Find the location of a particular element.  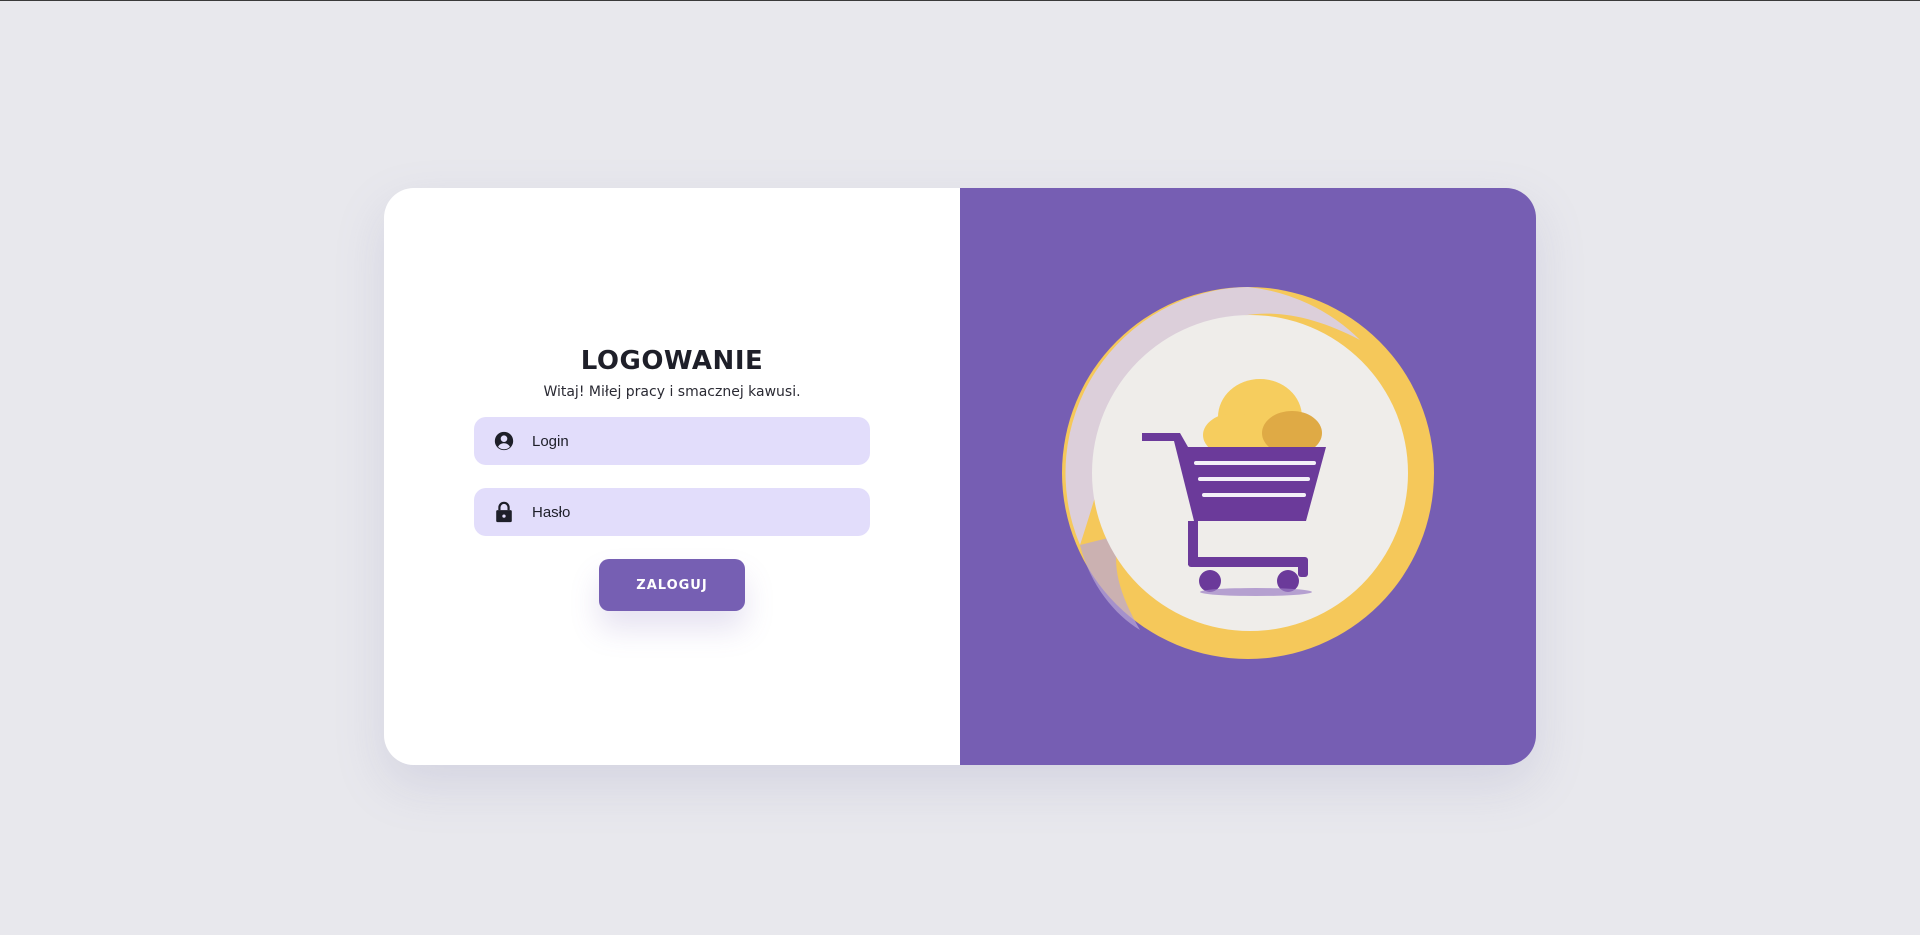

password-input is located at coordinates (692, 512).